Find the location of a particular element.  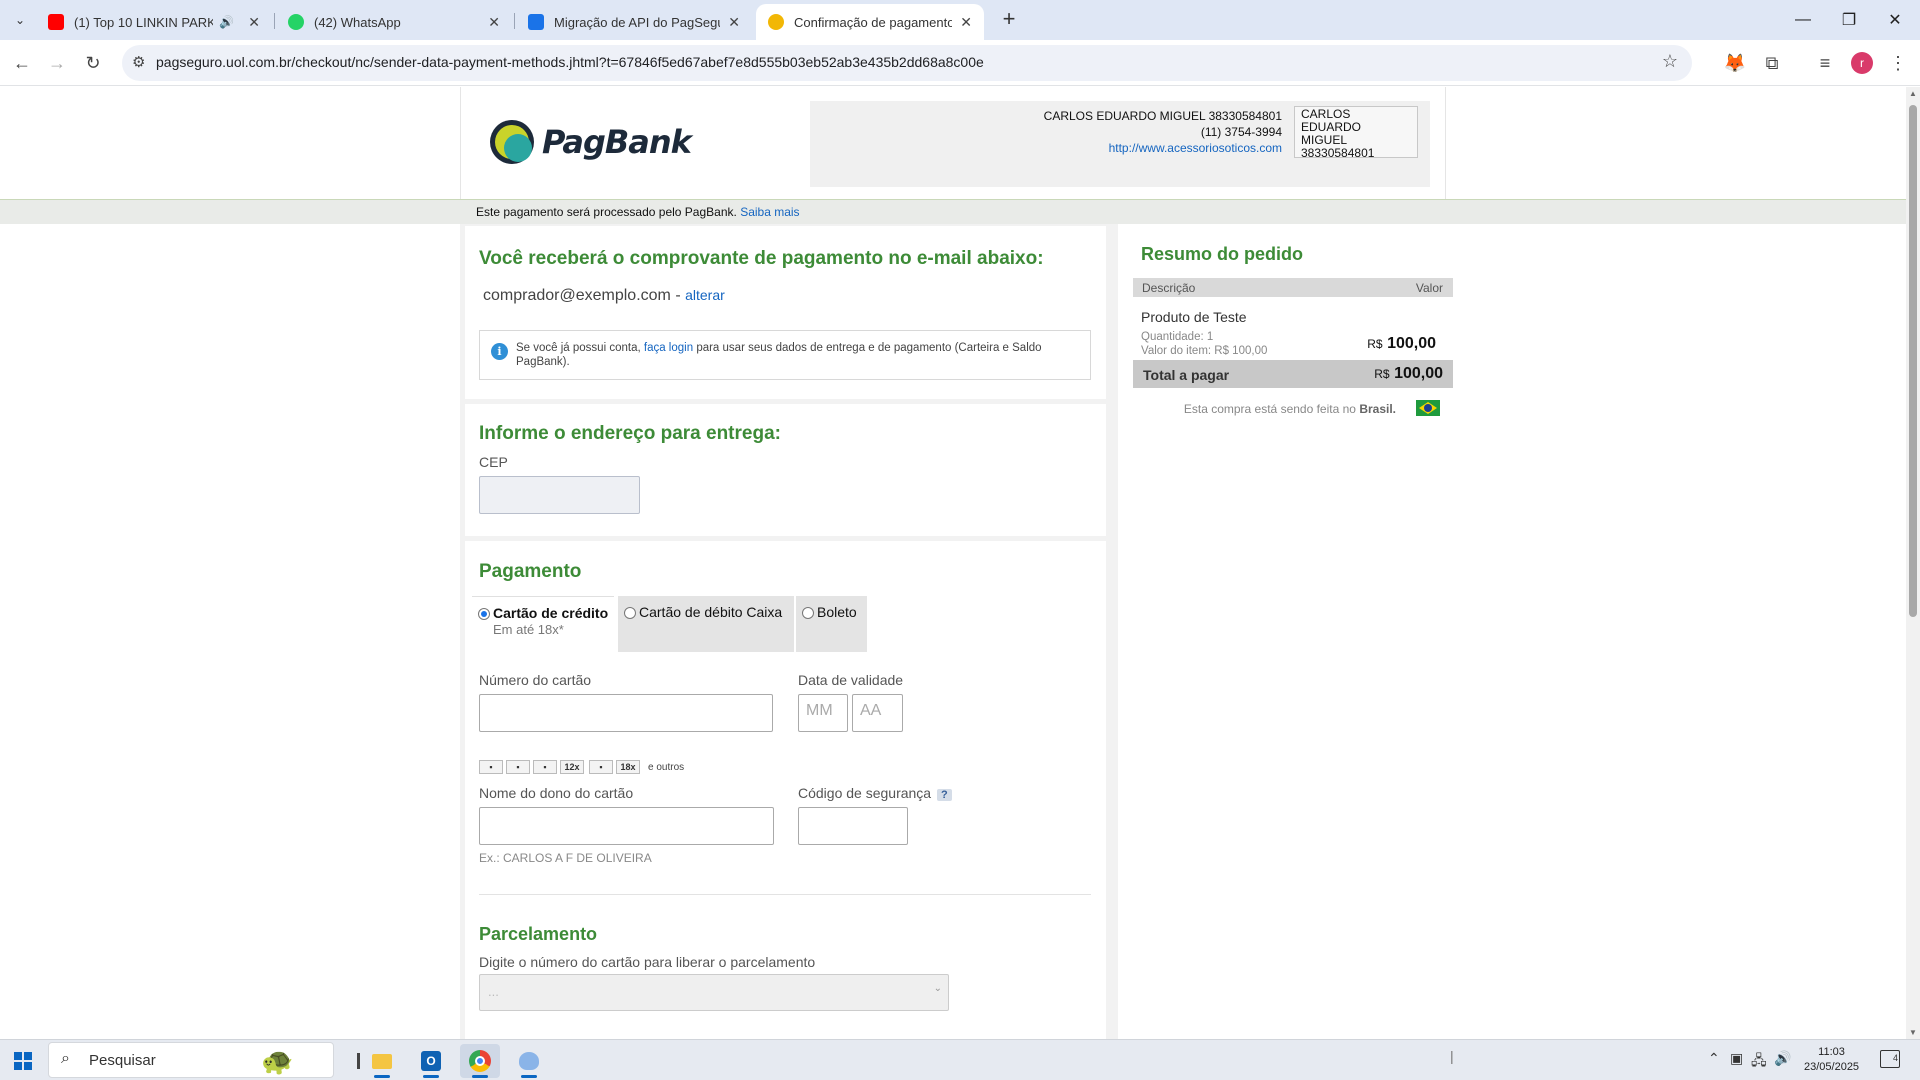

login-link: faça login is located at coordinates (668, 348).